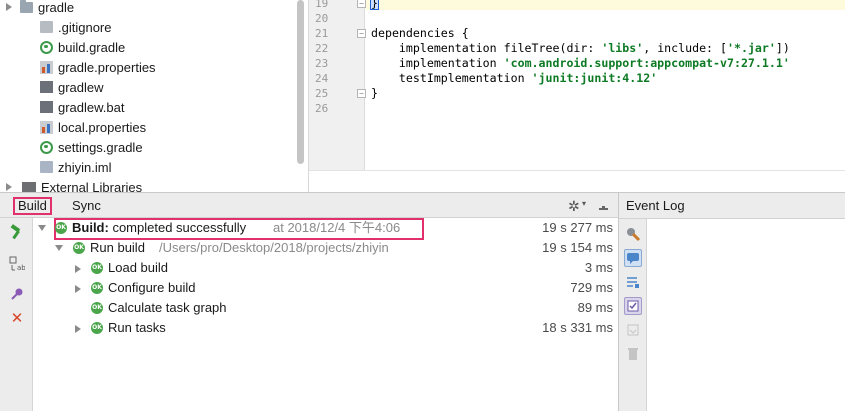 This screenshot has width=845, height=411. What do you see at coordinates (167, 307) in the screenshot?
I see `build-row-label: Calculate task graph` at bounding box center [167, 307].